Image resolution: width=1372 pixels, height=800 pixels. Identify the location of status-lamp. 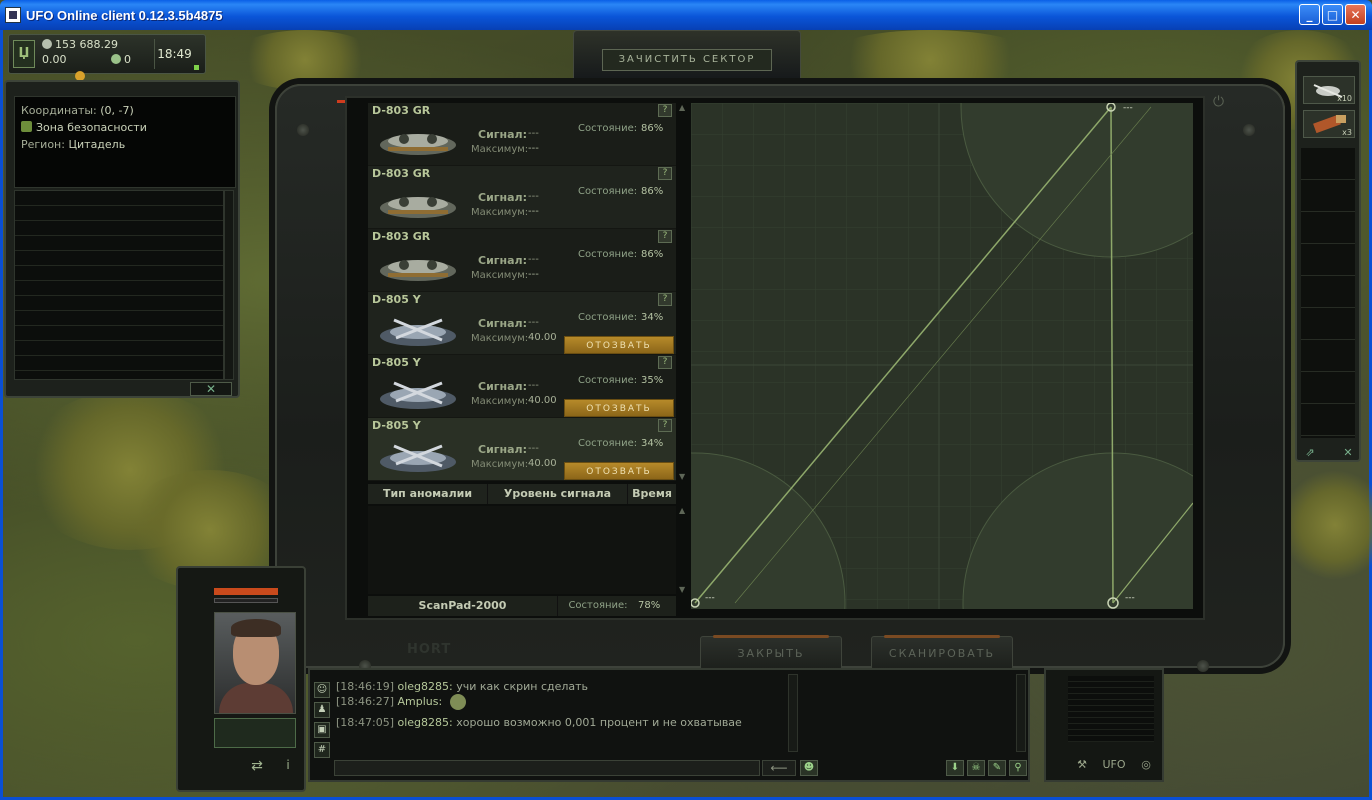
(196, 67).